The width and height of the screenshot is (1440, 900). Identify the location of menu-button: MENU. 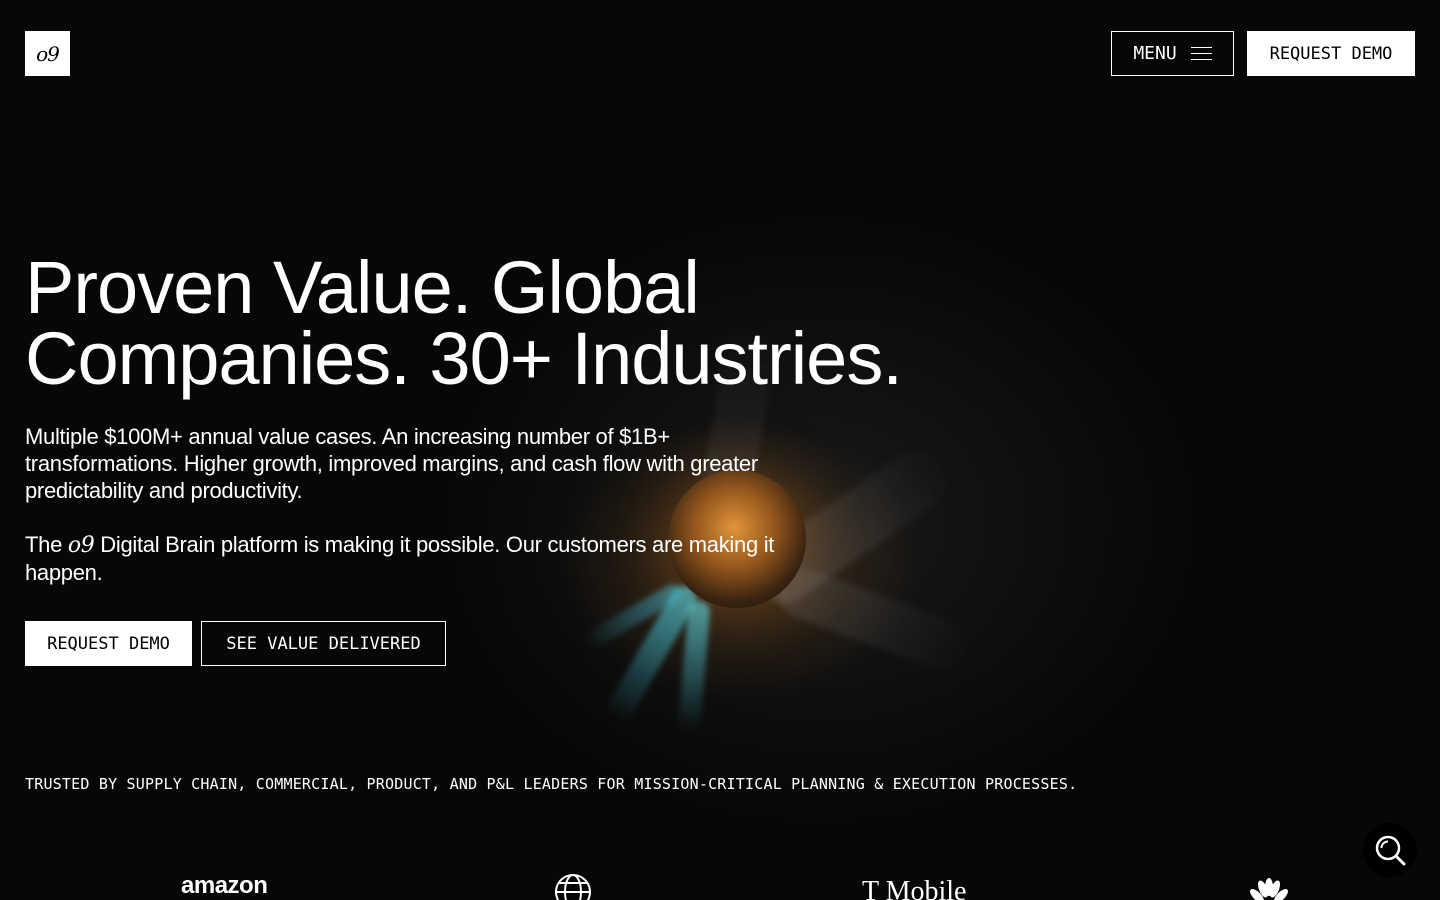
(1172, 53).